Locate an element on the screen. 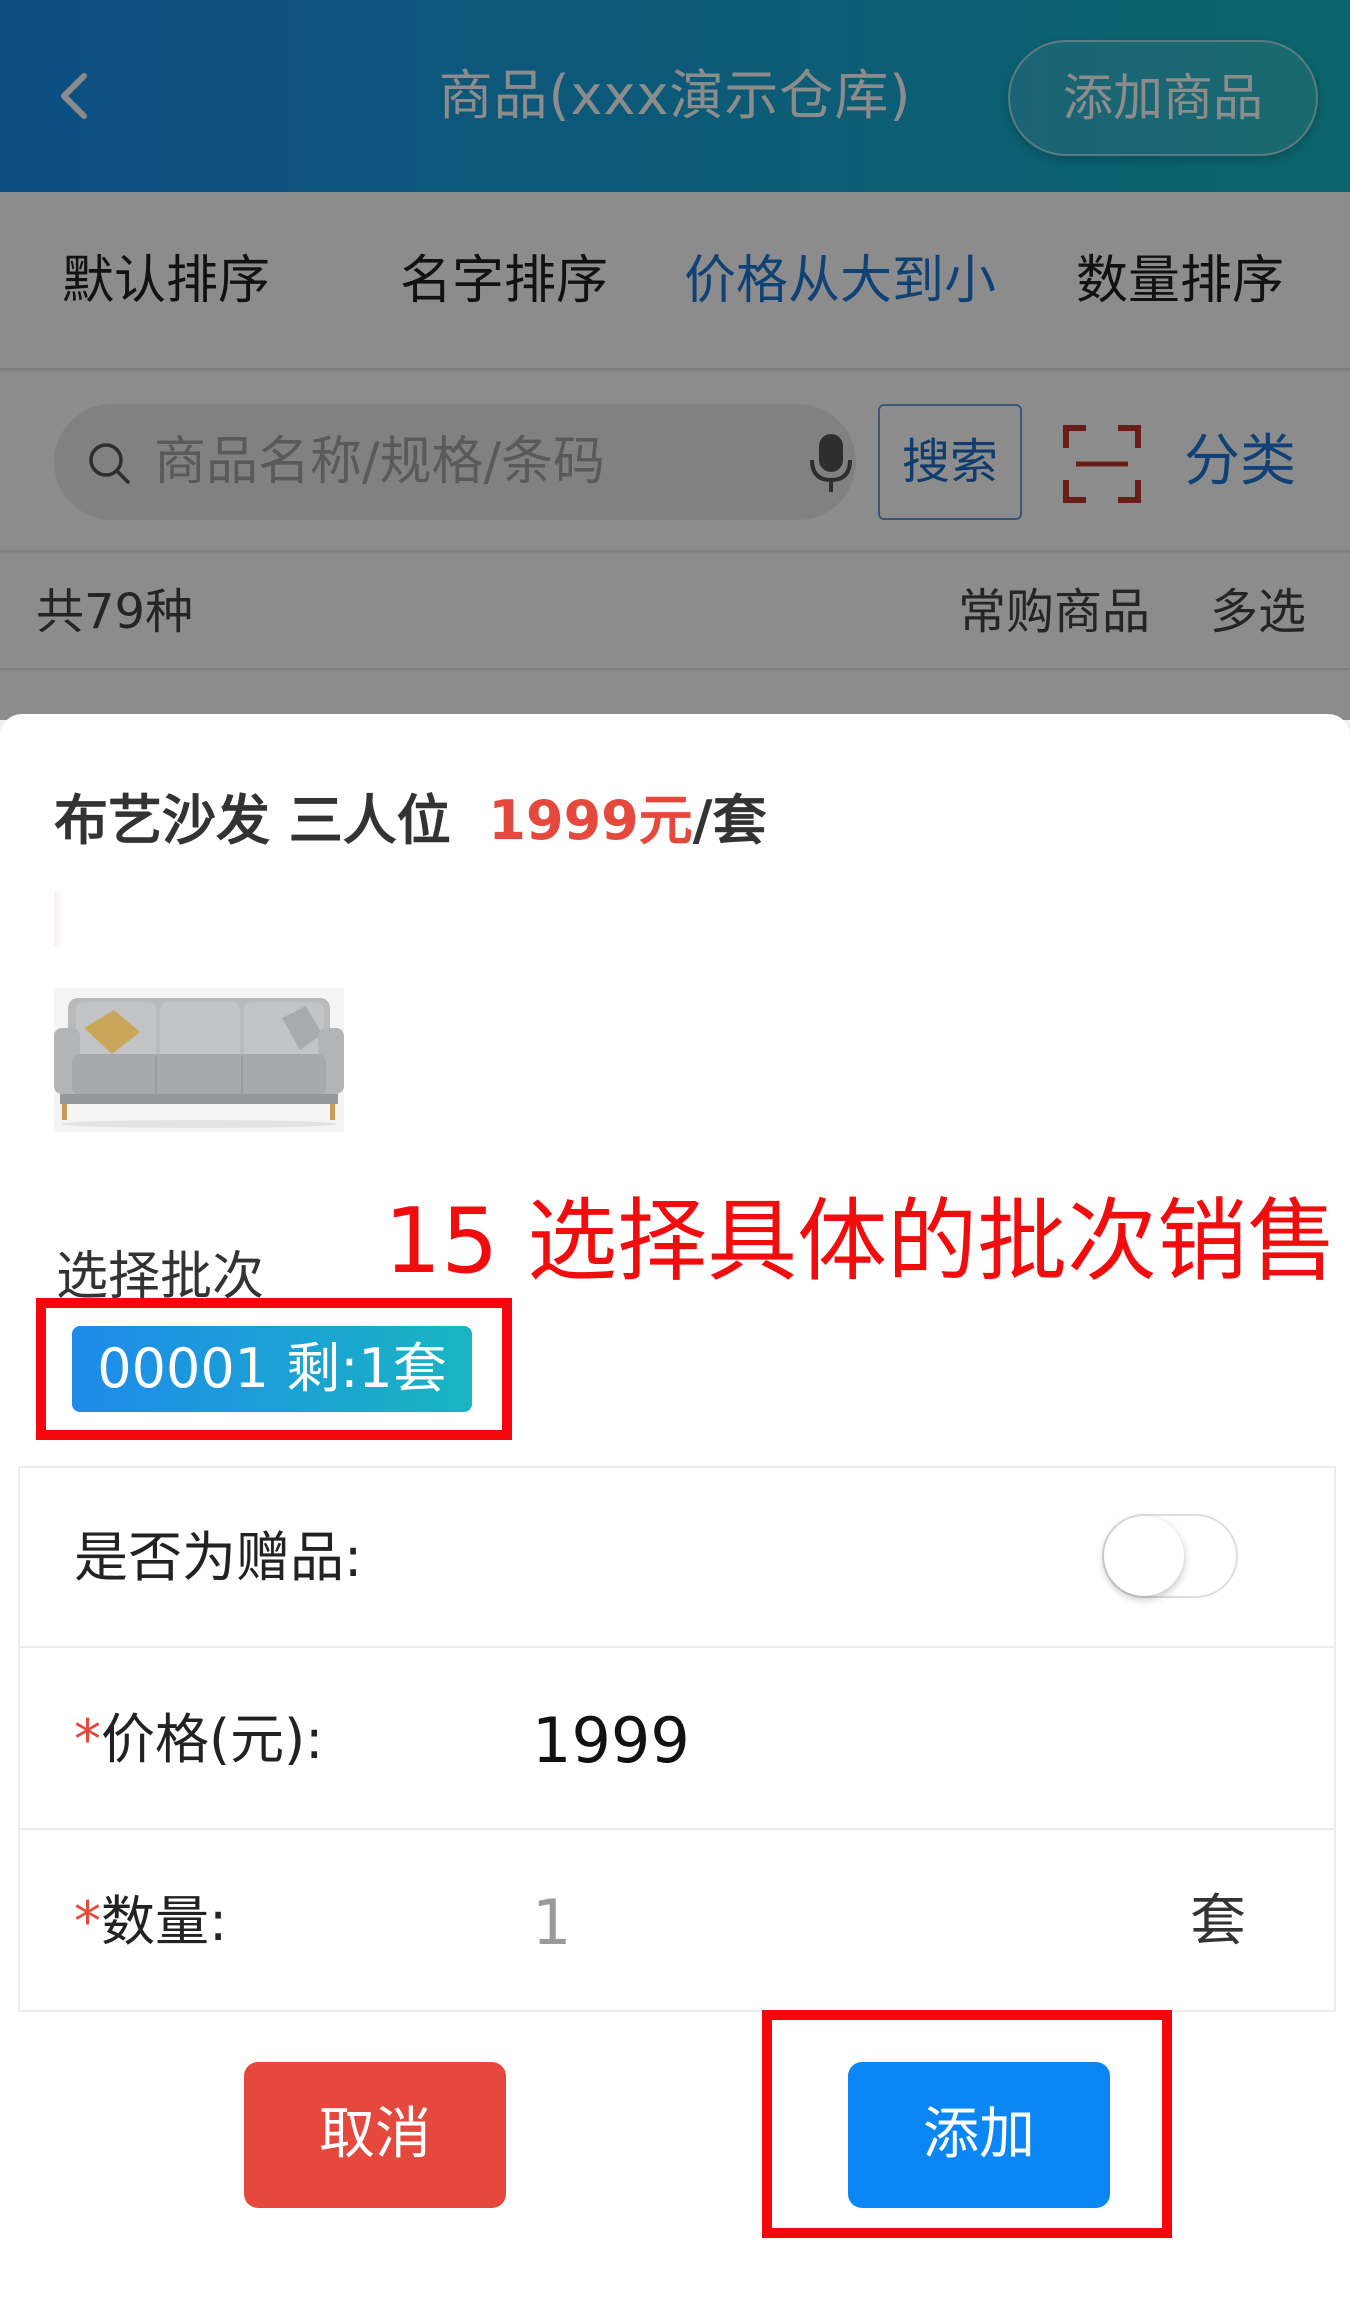  quantity-row: *数量: 套 is located at coordinates (677, 1922).